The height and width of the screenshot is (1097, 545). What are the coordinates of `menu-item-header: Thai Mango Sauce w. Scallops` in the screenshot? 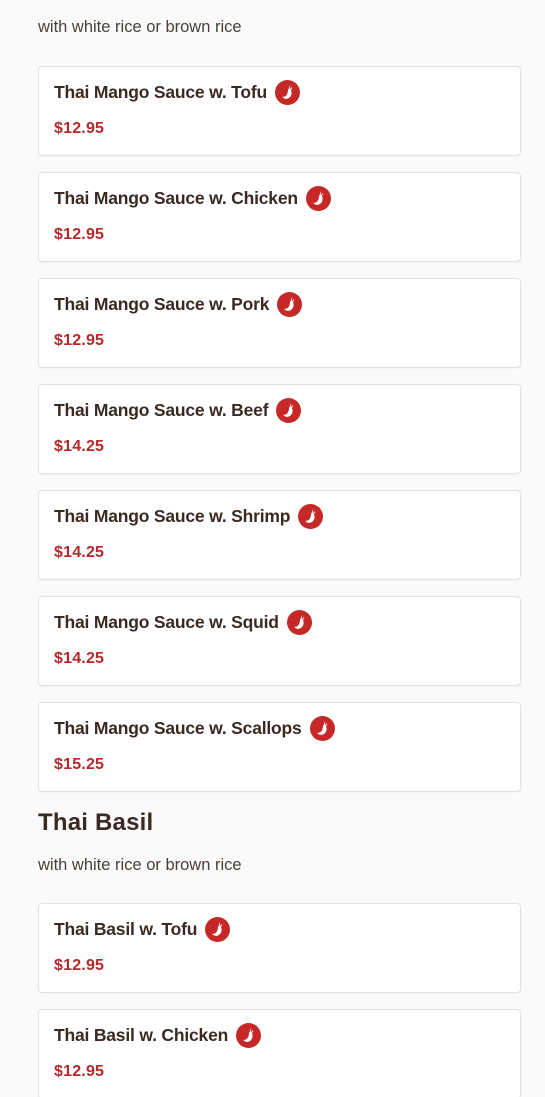 It's located at (194, 728).